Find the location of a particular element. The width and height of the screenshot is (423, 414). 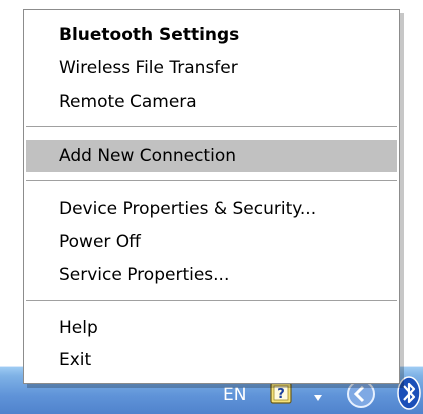

menu-item-help: Help is located at coordinates (211, 328).